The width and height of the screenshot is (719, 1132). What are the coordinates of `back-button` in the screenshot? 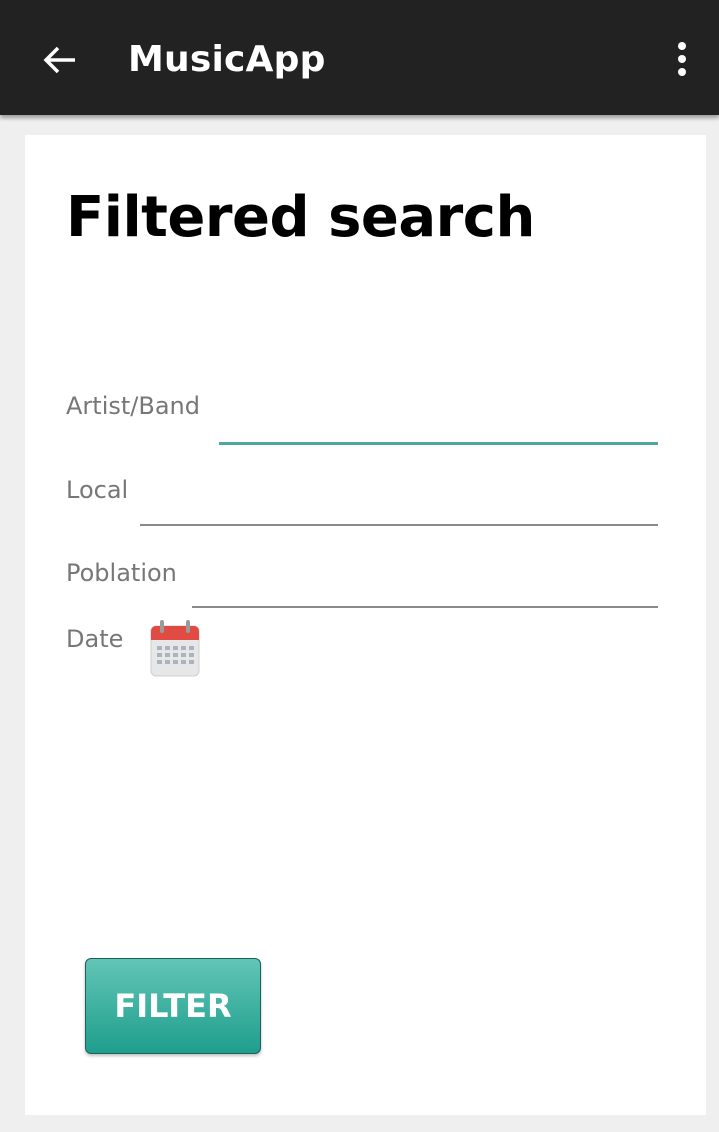 It's located at (60, 60).